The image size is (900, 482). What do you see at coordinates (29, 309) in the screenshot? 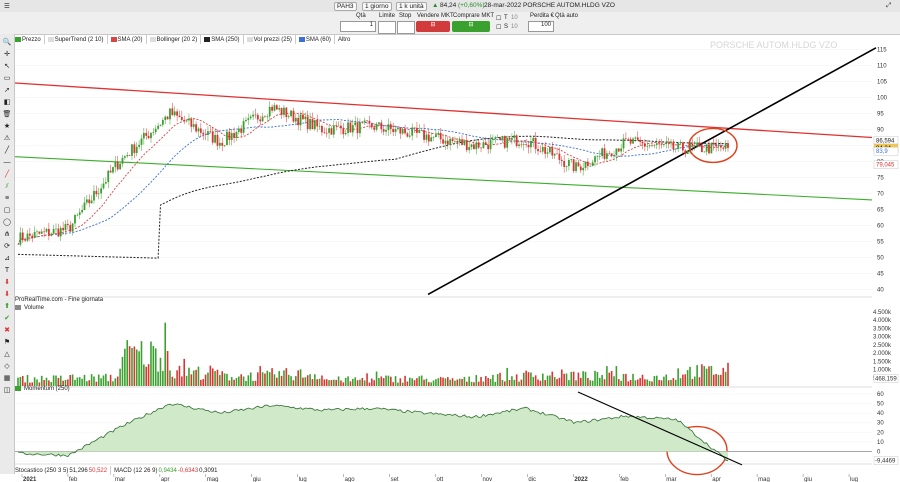
I see `volume-legend: Volume` at bounding box center [29, 309].